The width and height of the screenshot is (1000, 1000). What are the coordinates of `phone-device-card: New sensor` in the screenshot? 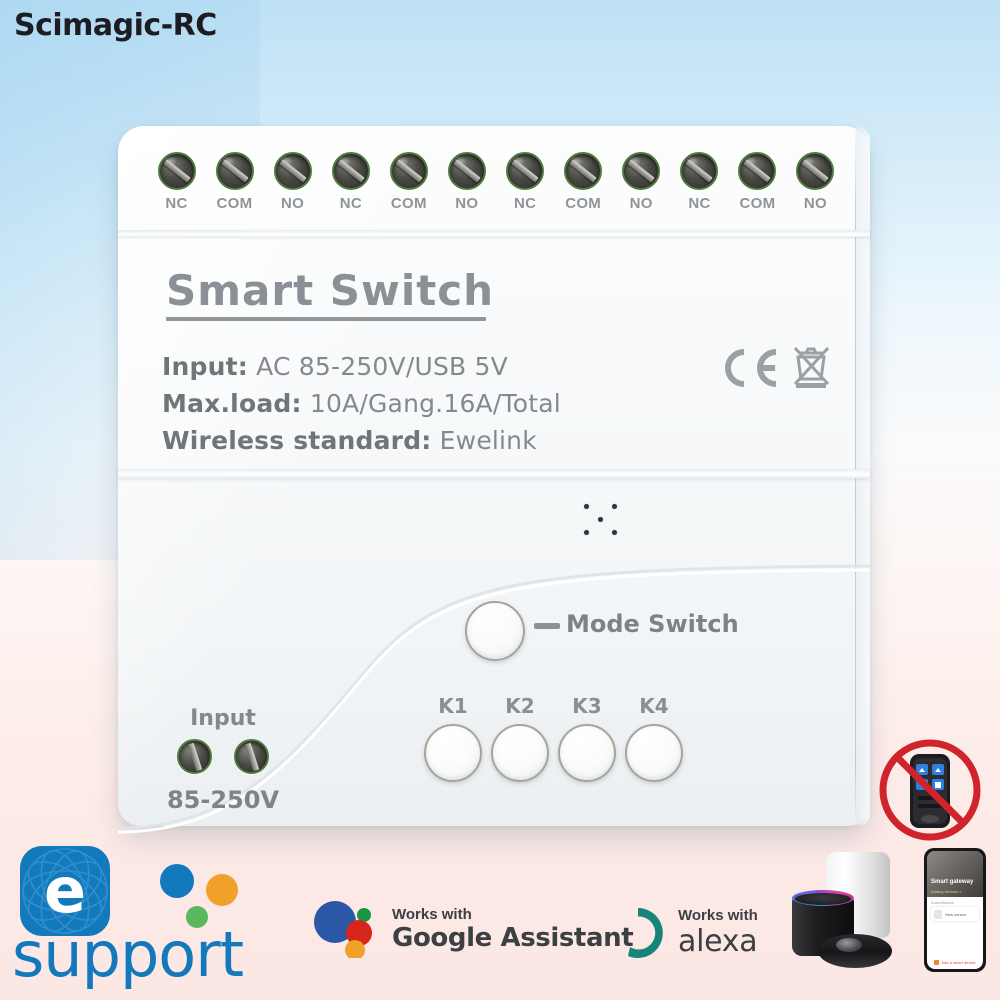 It's located at (955, 914).